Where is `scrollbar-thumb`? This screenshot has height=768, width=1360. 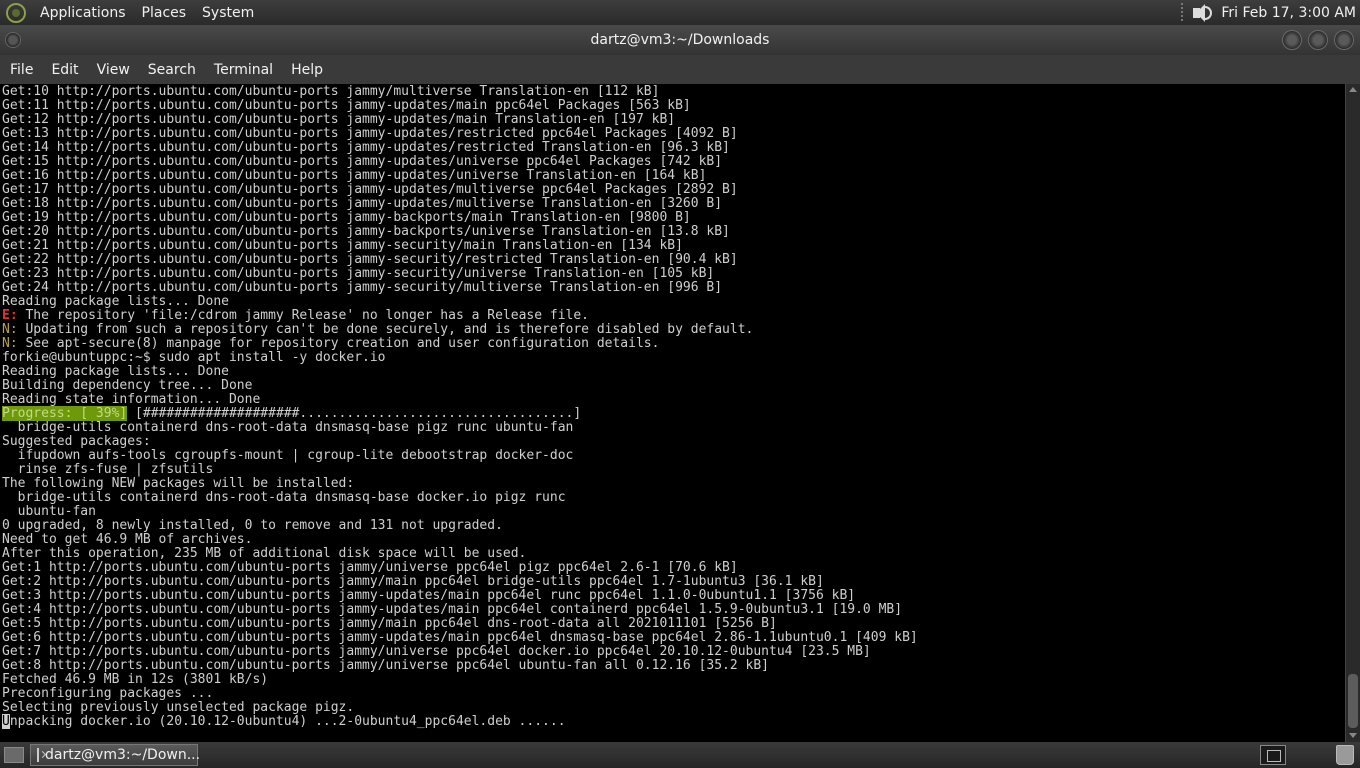 scrollbar-thumb is located at coordinates (1353, 701).